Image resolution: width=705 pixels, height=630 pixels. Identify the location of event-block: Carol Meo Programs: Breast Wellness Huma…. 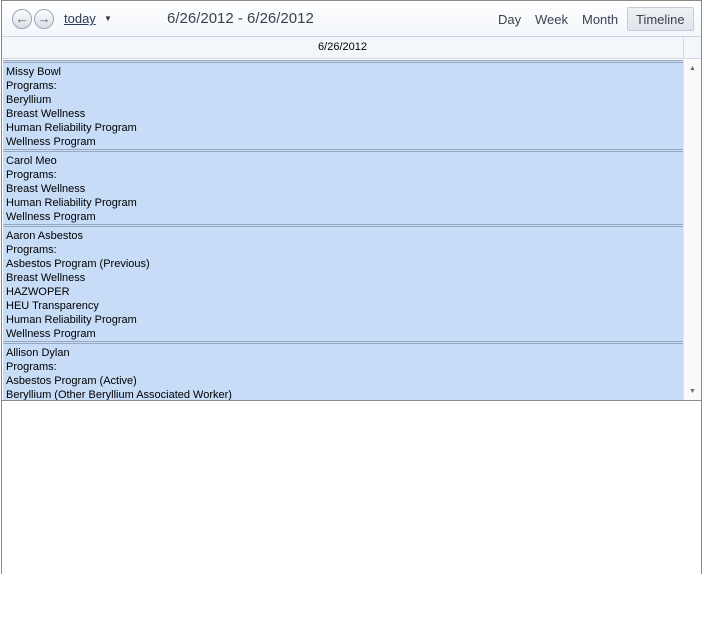
(343, 186).